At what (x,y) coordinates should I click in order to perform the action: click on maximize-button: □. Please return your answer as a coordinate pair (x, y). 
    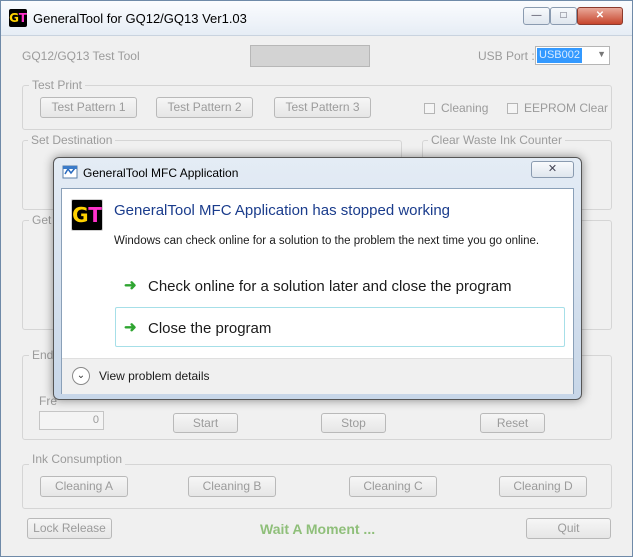
    Looking at the image, I should click on (563, 16).